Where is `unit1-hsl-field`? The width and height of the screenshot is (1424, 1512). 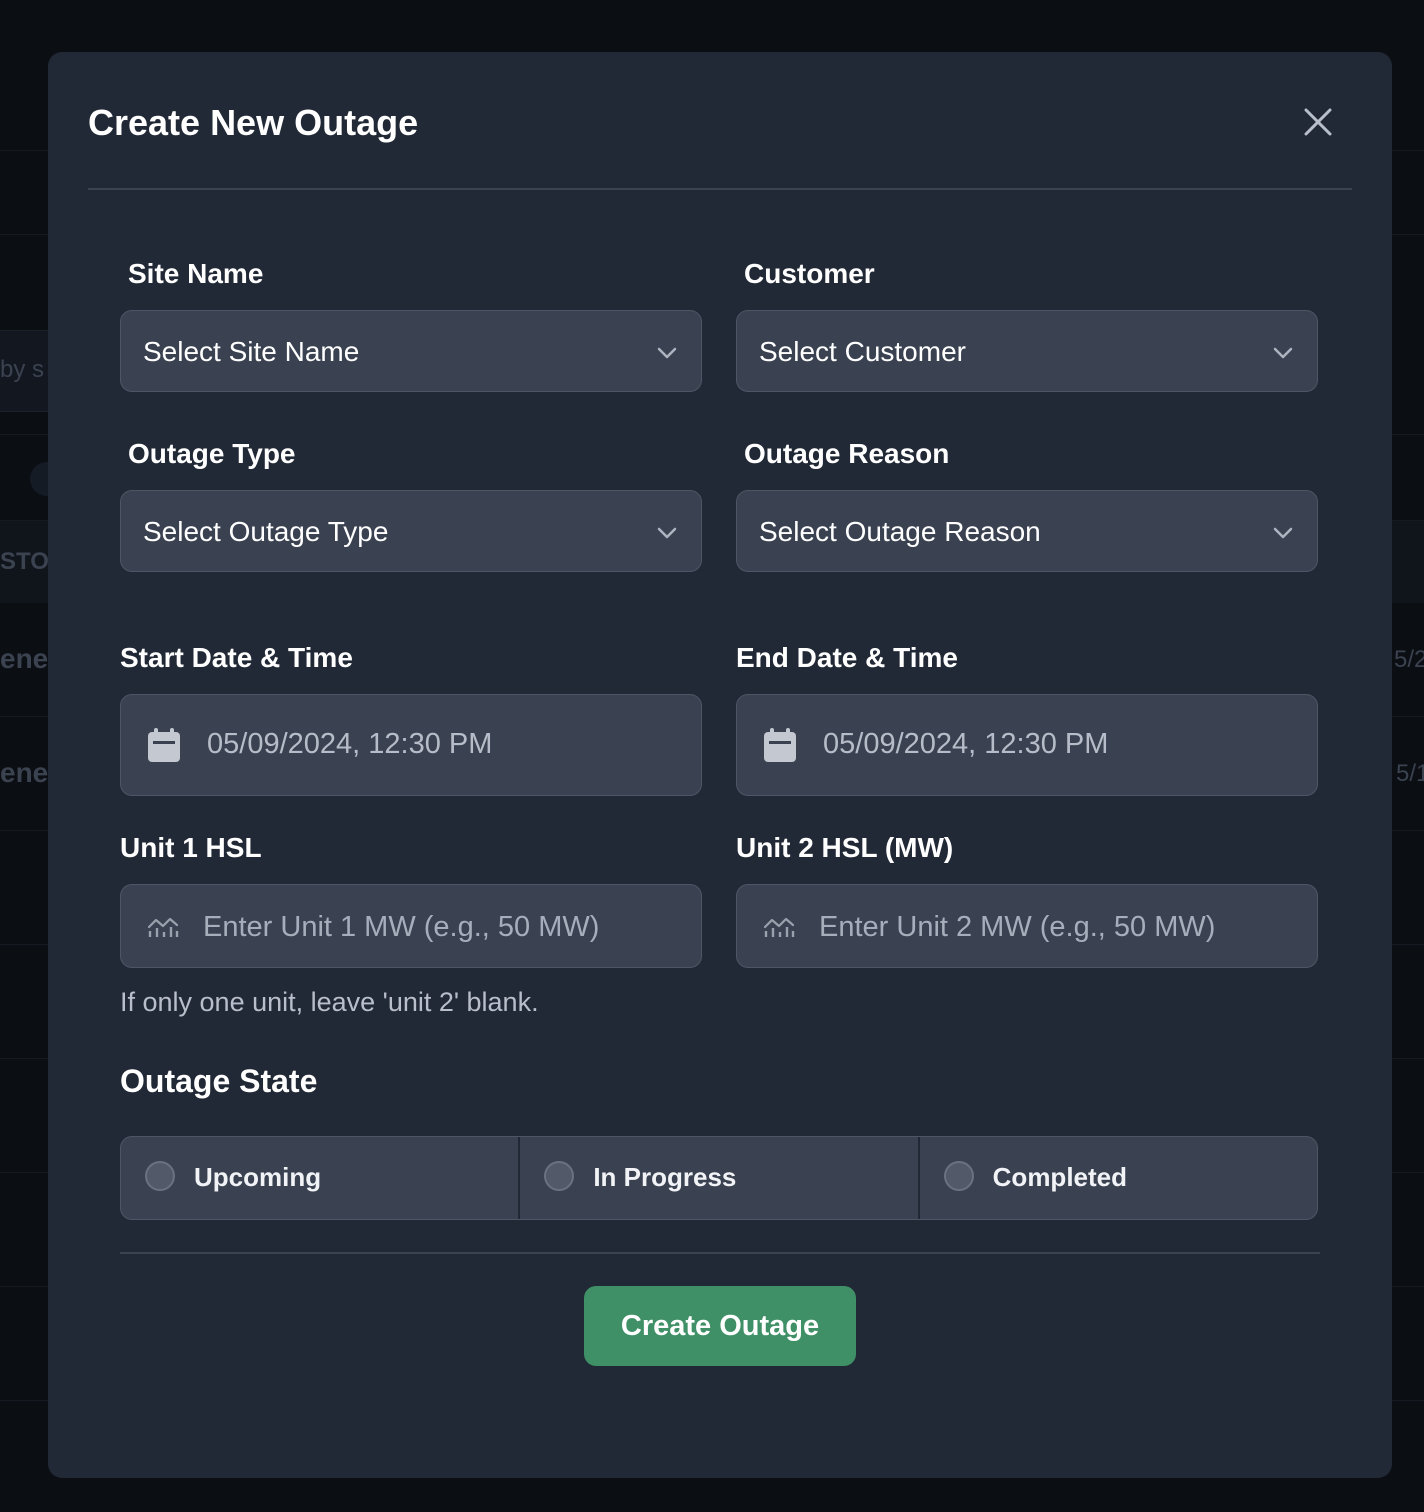
unit1-hsl-field is located at coordinates (411, 926).